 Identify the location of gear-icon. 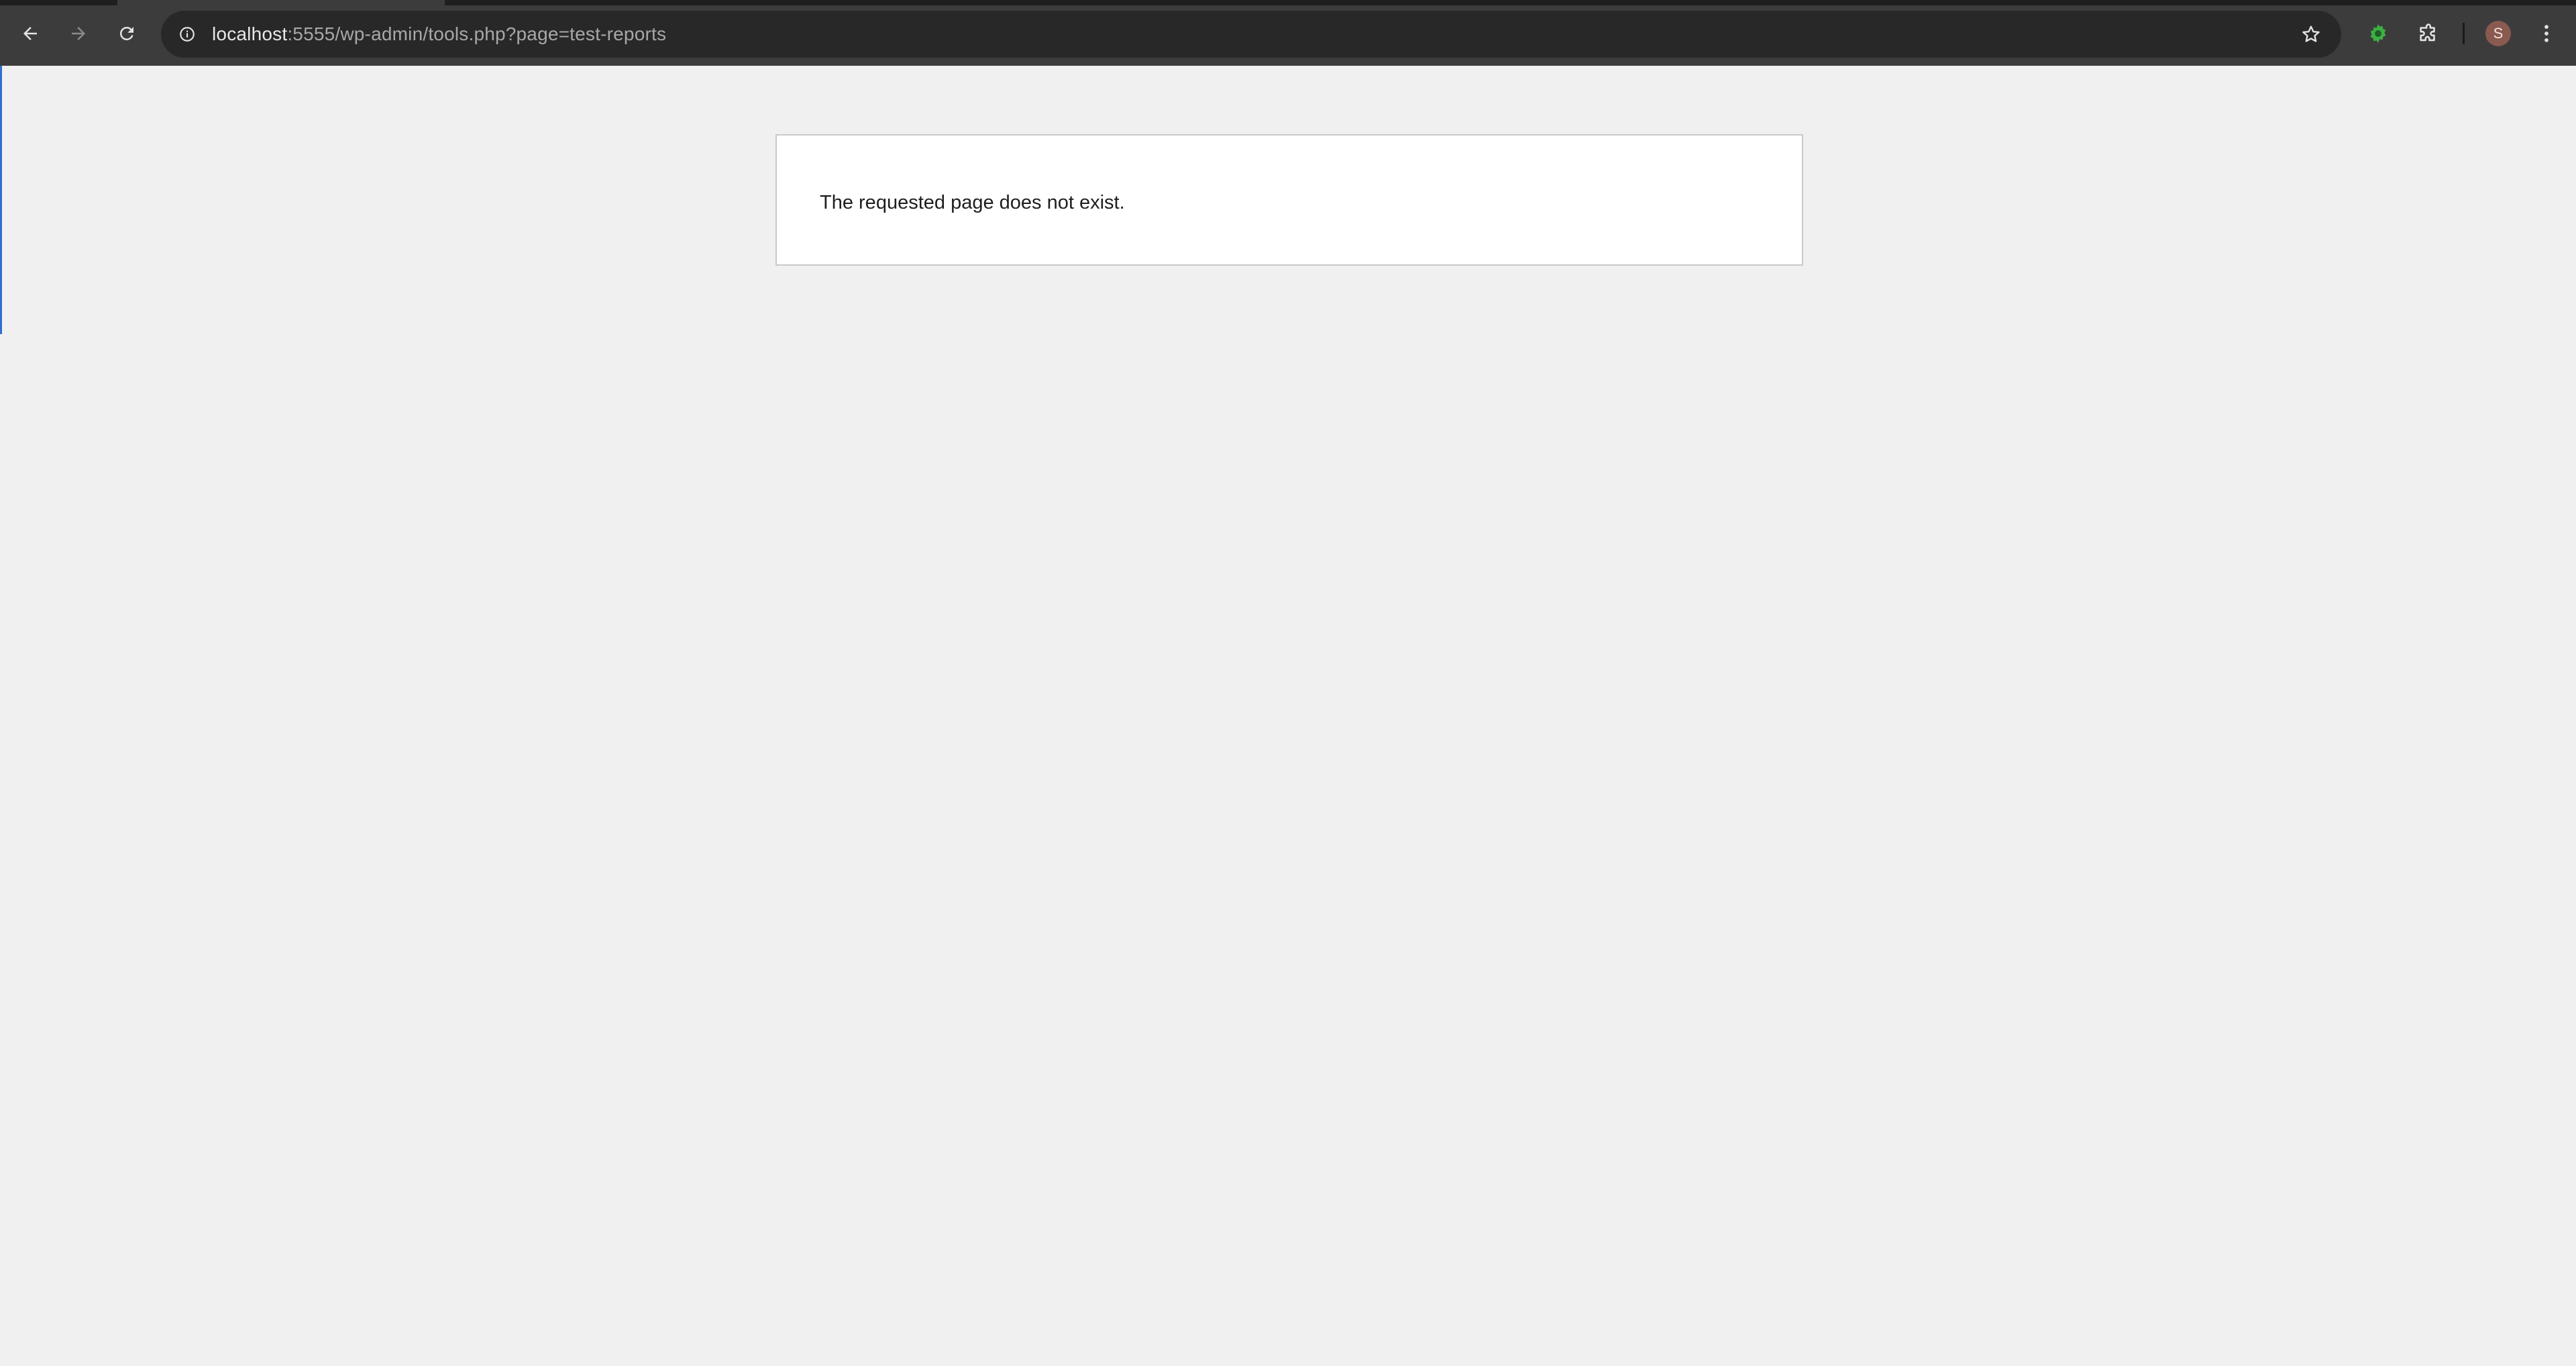
(2378, 34).